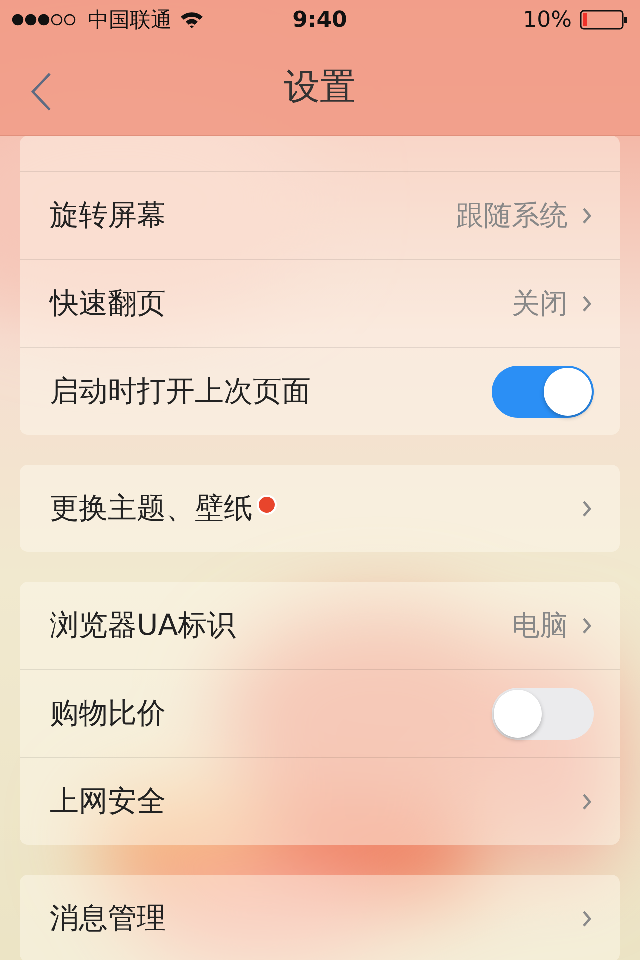 The image size is (640, 960). Describe the element at coordinates (320, 88) in the screenshot. I see `page-title: 设置` at that location.